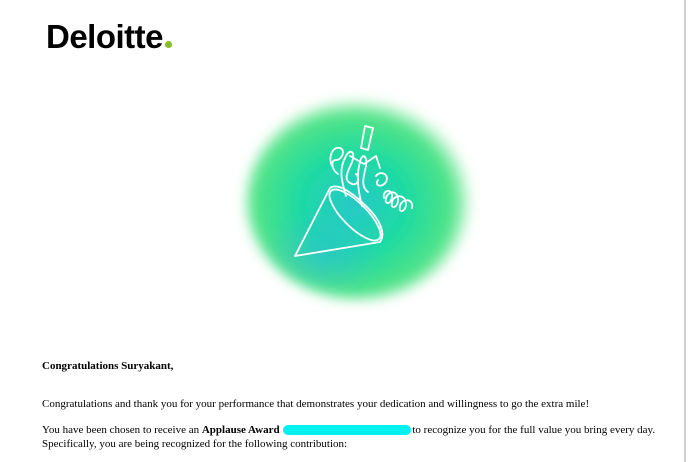 This screenshot has height=462, width=688. Describe the element at coordinates (358, 200) in the screenshot. I see `party-popper-icon` at that location.